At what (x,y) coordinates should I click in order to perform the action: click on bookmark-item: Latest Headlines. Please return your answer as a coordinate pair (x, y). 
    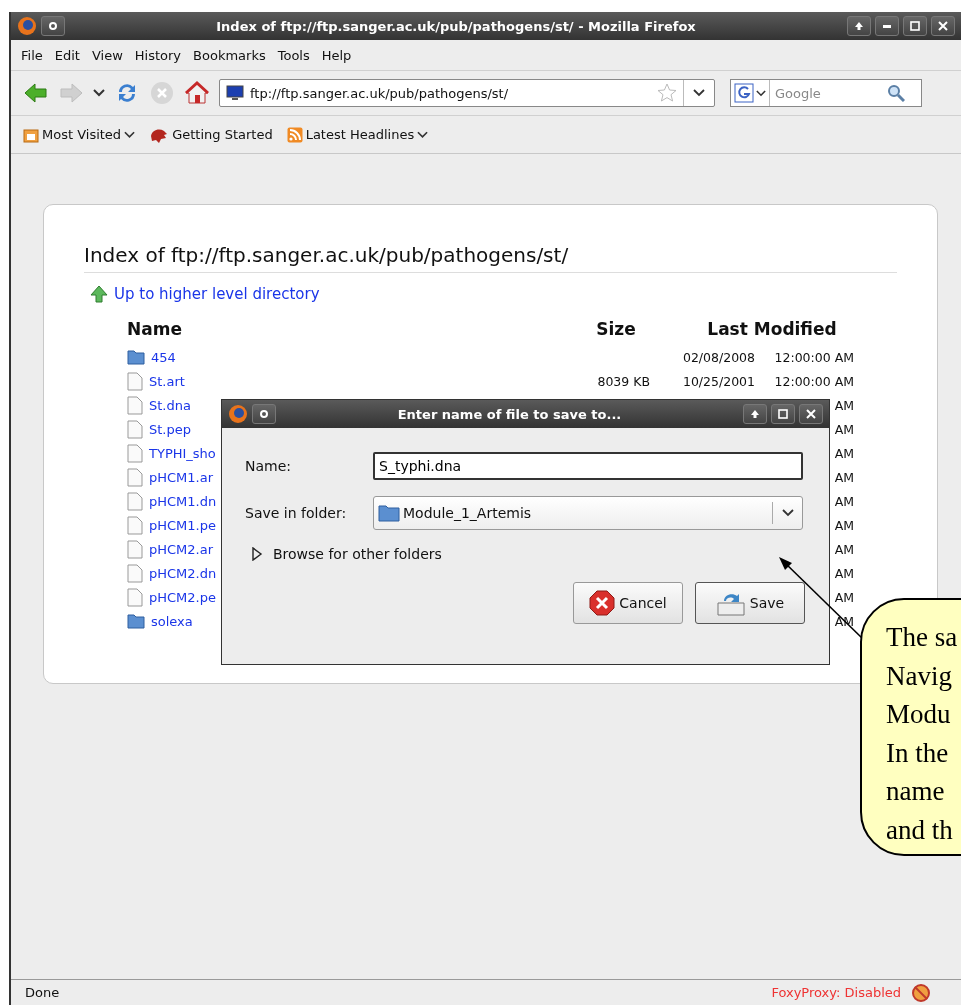
    Looking at the image, I should click on (357, 134).